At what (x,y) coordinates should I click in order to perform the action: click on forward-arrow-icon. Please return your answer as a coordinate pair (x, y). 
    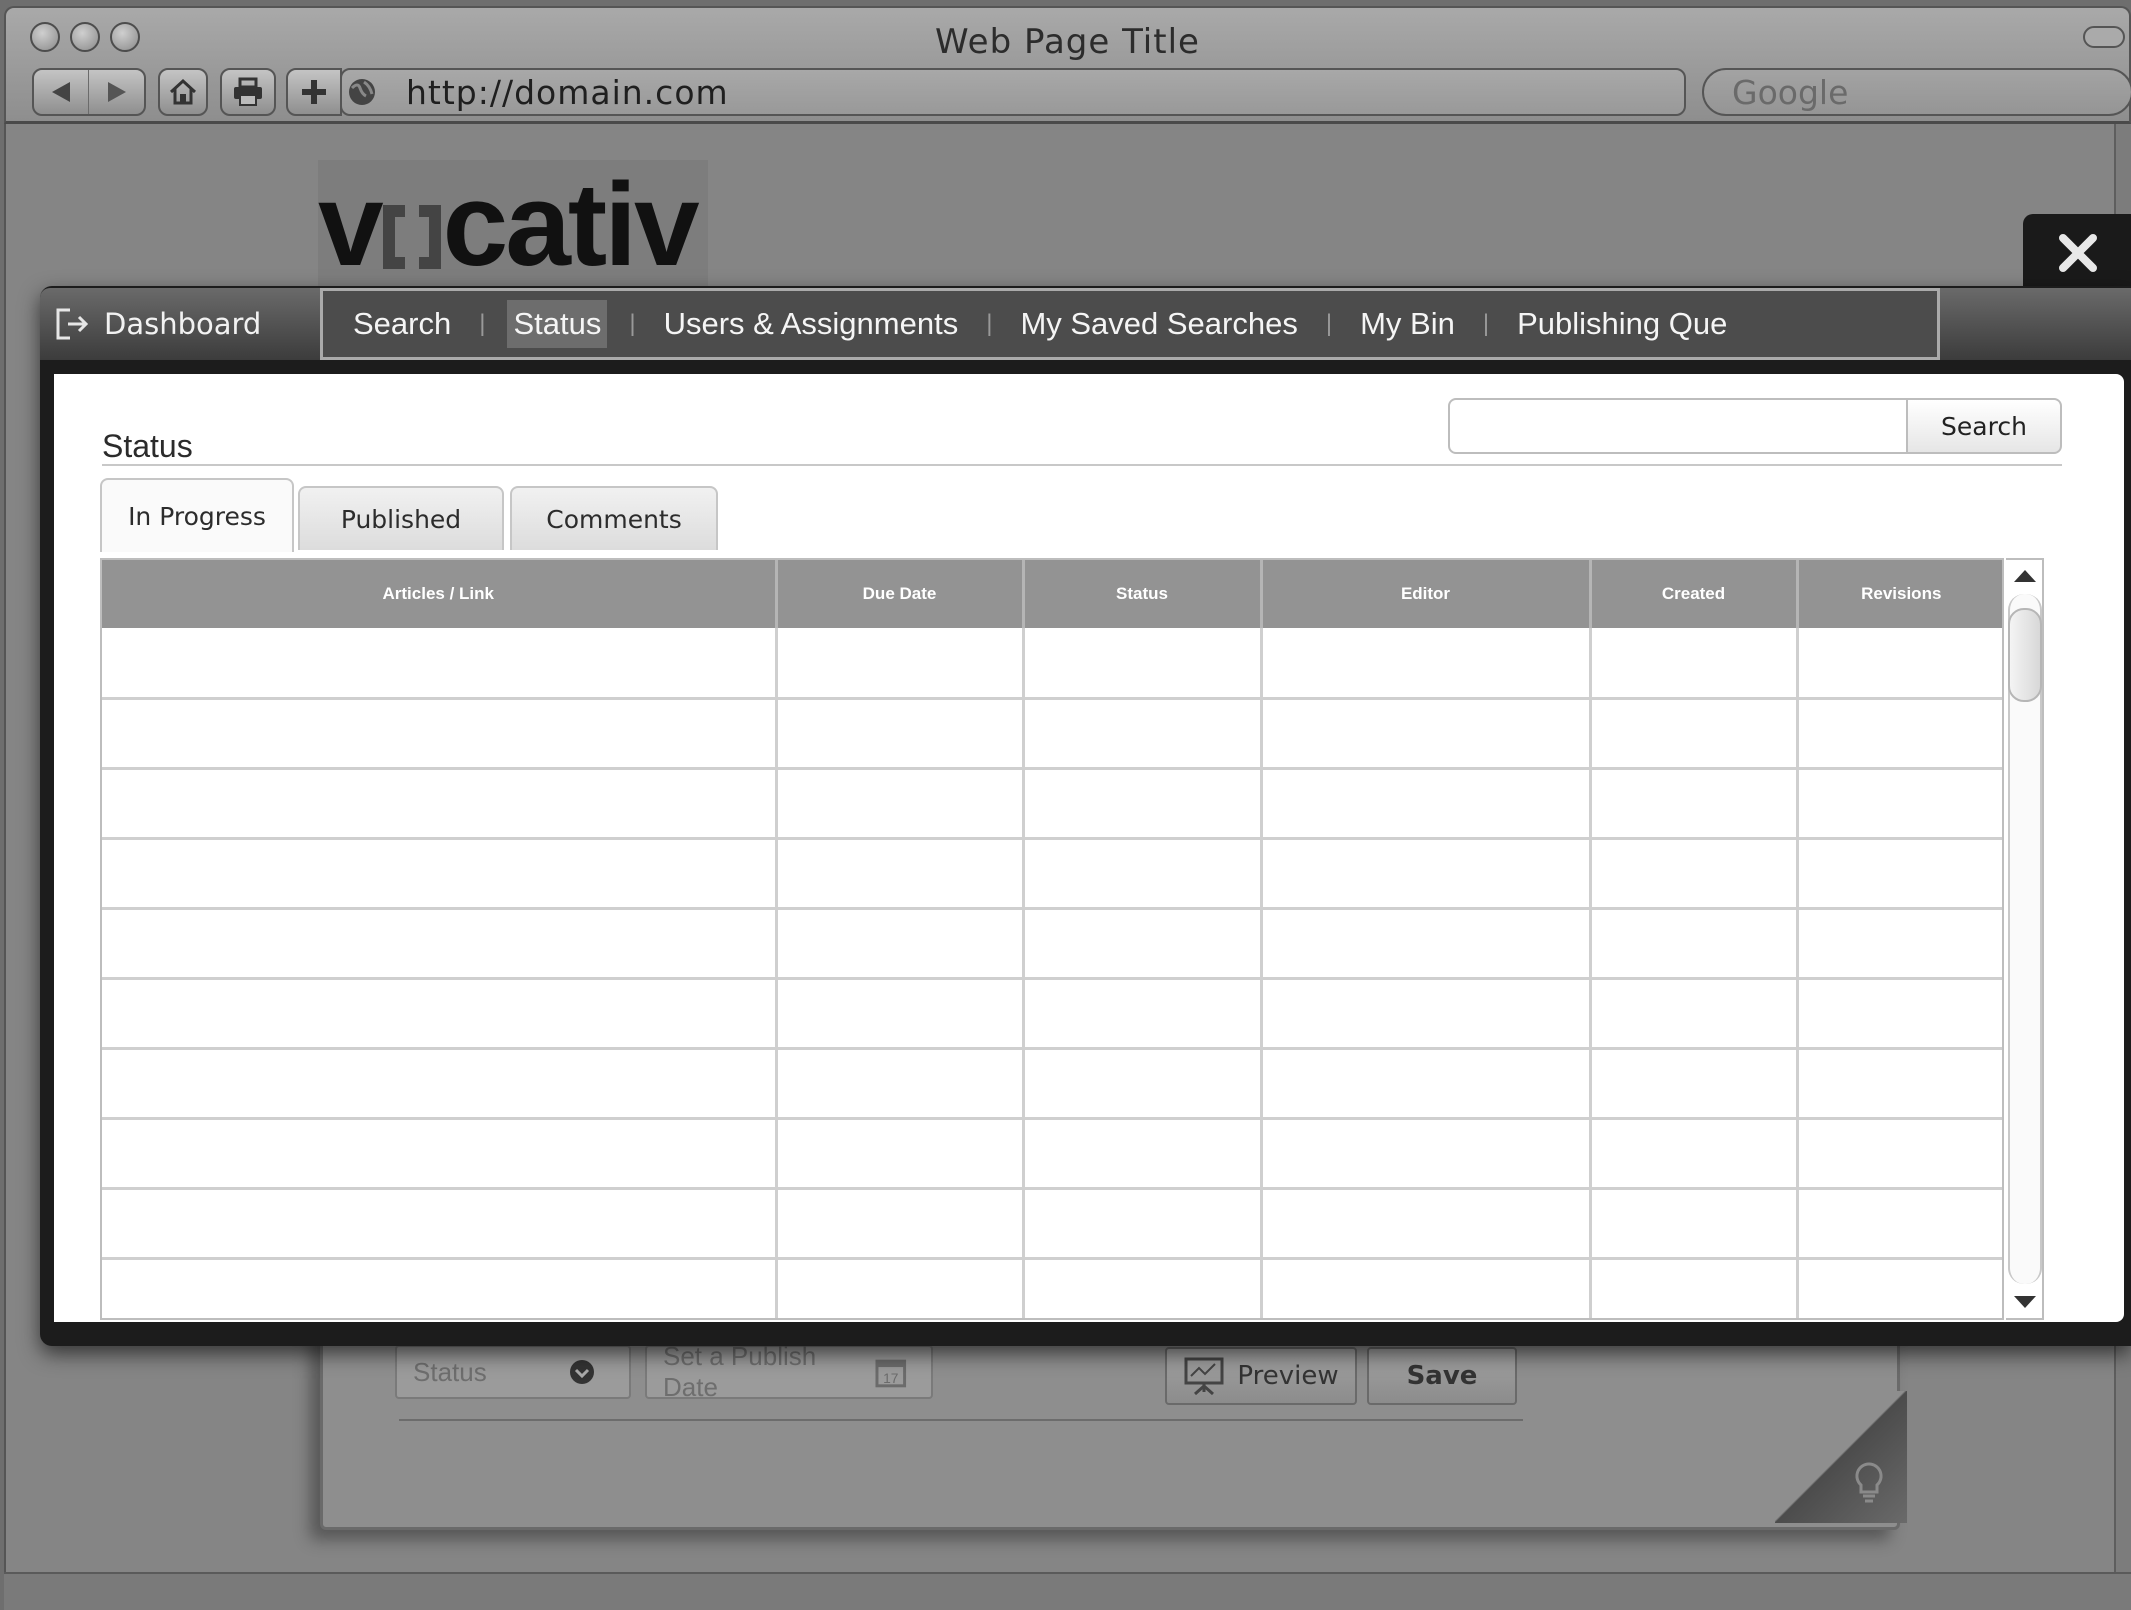
    Looking at the image, I should click on (116, 92).